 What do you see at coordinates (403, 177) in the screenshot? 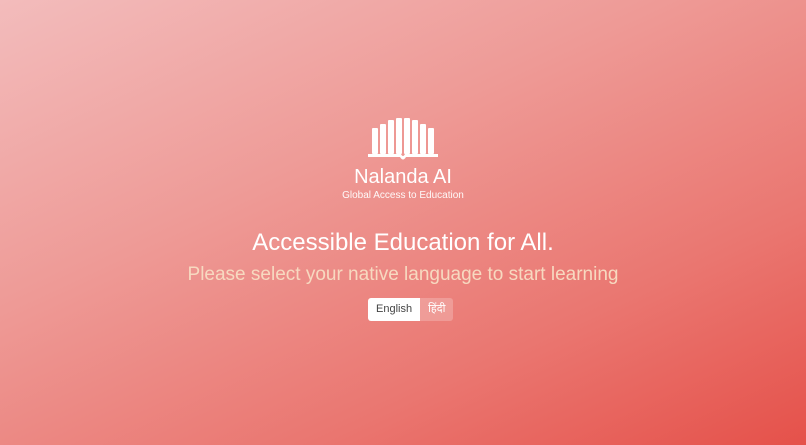
I see `brand-name: Nalanda AI` at bounding box center [403, 177].